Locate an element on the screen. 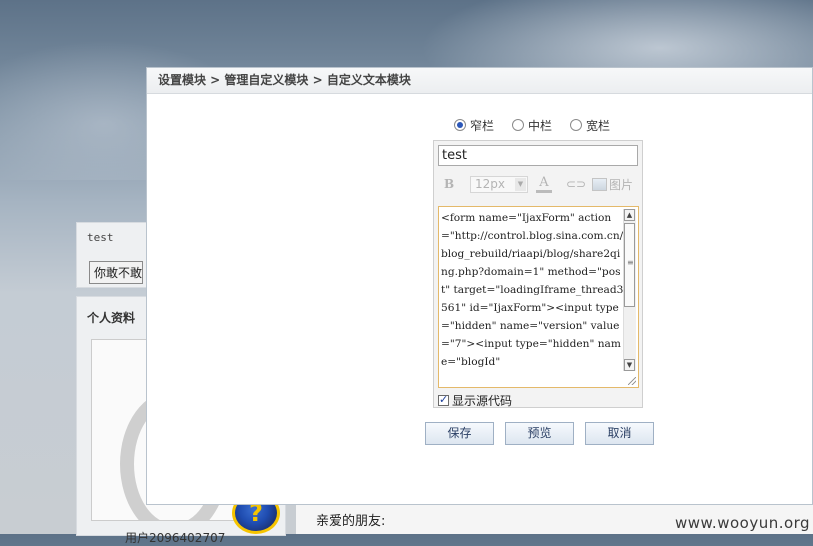 The height and width of the screenshot is (546, 813). checkbox-checked-icon is located at coordinates (443, 399).